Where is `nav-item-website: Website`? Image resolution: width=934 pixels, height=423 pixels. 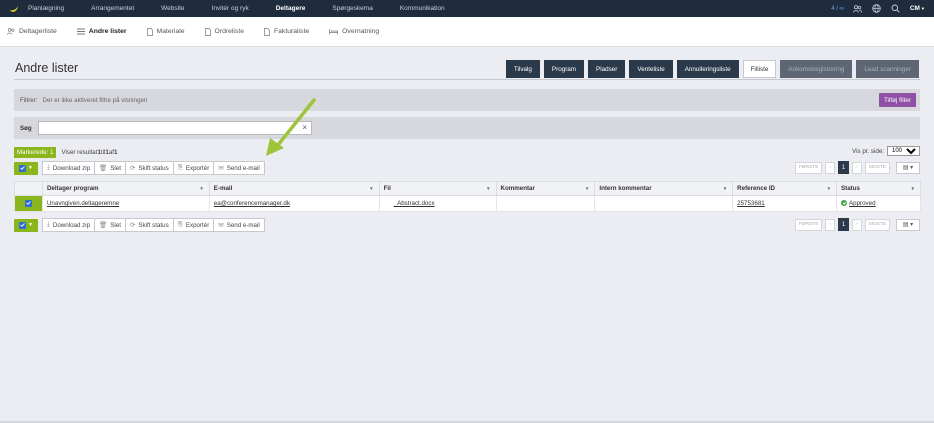 nav-item-website: Website is located at coordinates (172, 8).